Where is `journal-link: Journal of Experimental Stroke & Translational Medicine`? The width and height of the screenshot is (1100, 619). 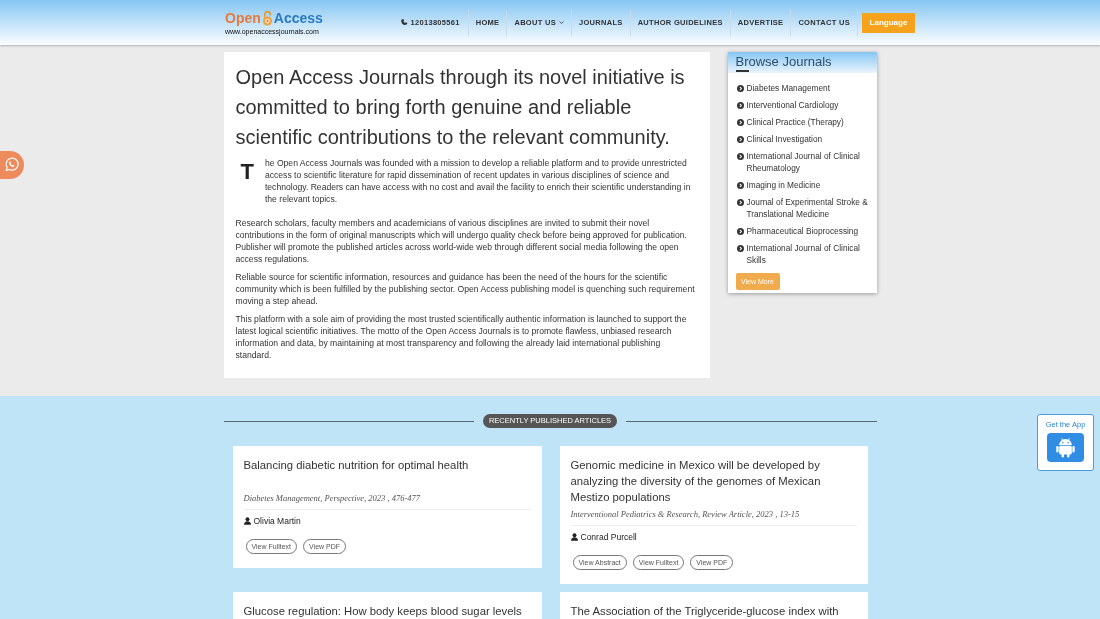
journal-link: Journal of Experimental Stroke & Translational Medicine is located at coordinates (803, 208).